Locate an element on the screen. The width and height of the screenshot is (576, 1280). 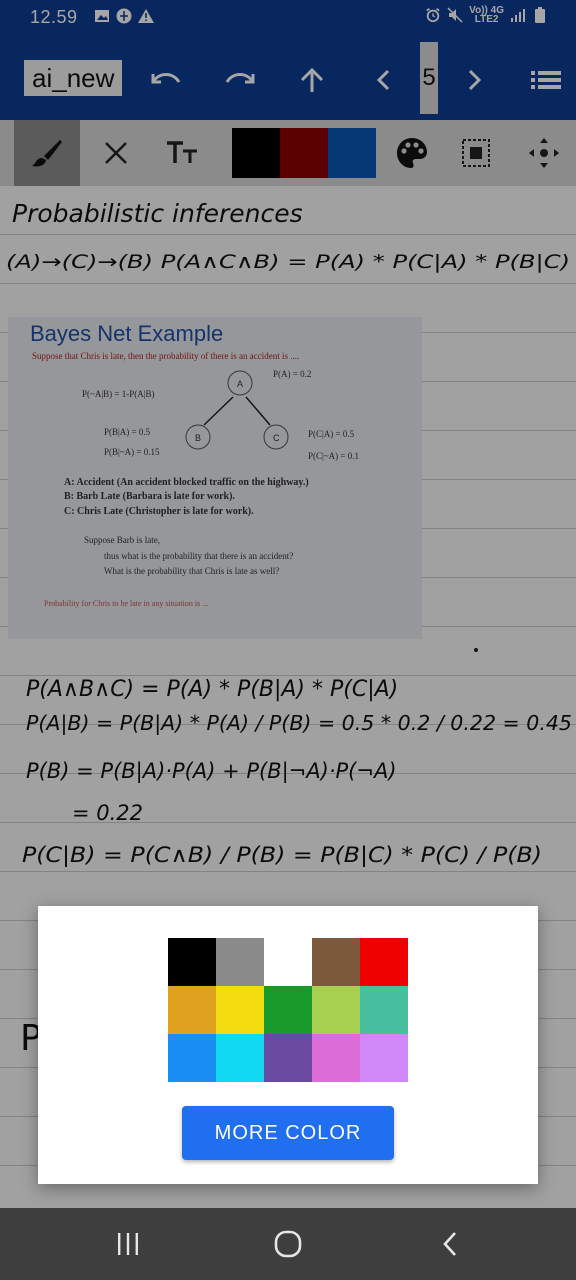
system-navigation-bar is located at coordinates (288, 1244).